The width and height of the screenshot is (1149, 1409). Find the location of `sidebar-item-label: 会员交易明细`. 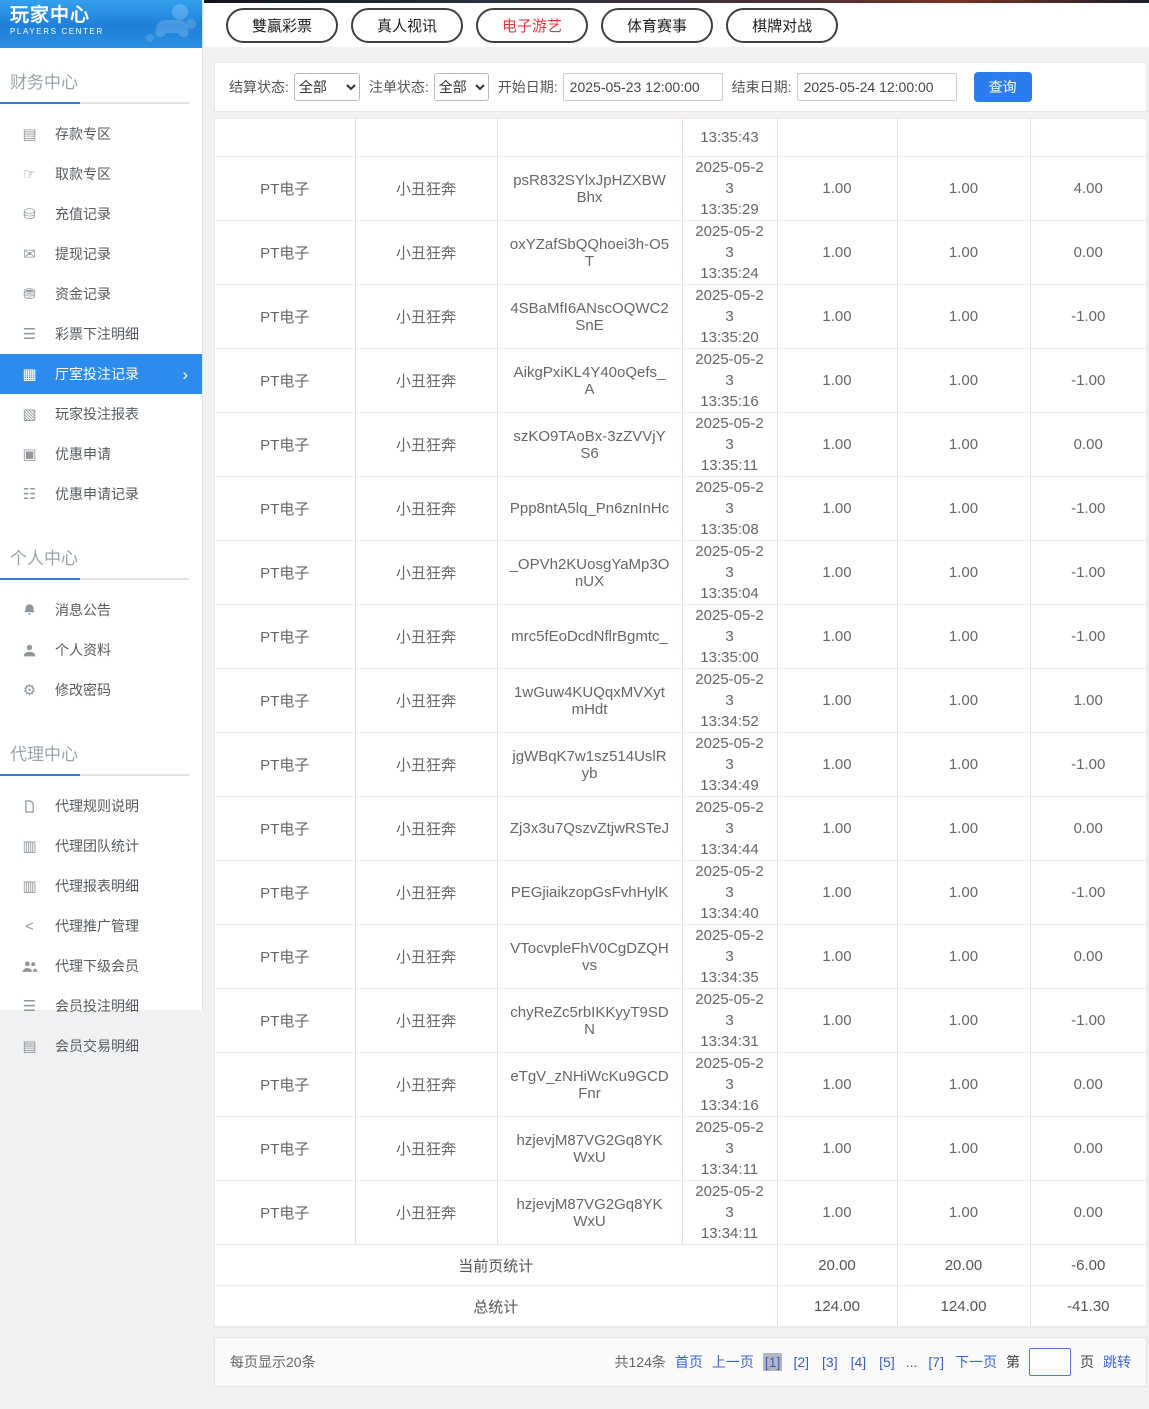

sidebar-item-label: 会员交易明细 is located at coordinates (97, 1046).